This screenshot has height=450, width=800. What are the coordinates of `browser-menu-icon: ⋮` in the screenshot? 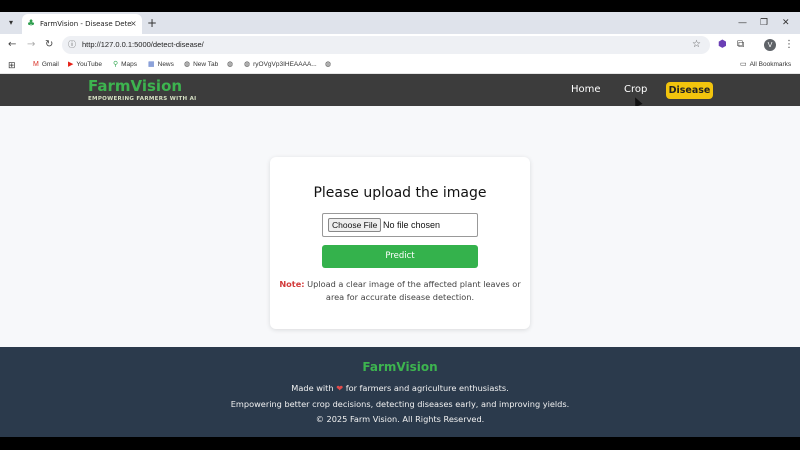 It's located at (789, 45).